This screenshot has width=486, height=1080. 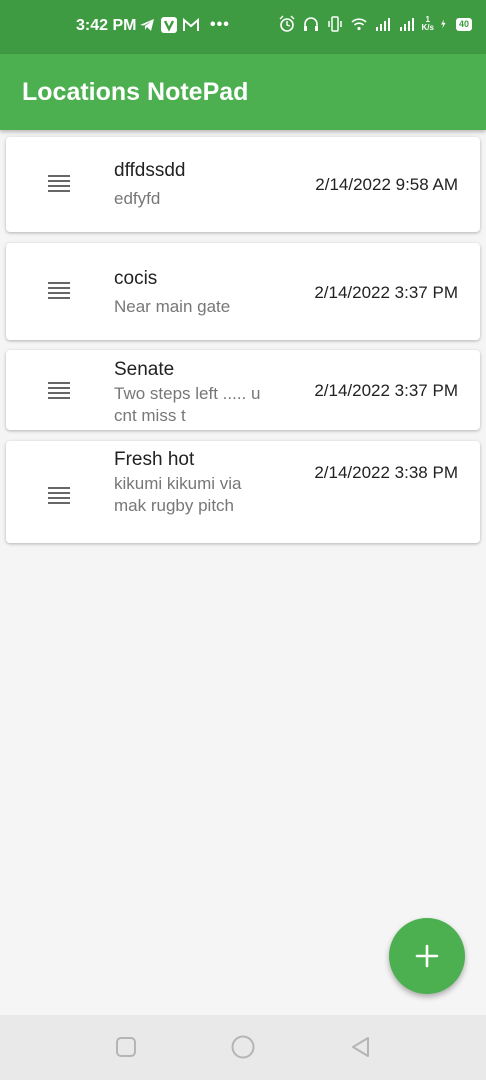 I want to click on note-subtitle: Near main gate, so click(x=172, y=306).